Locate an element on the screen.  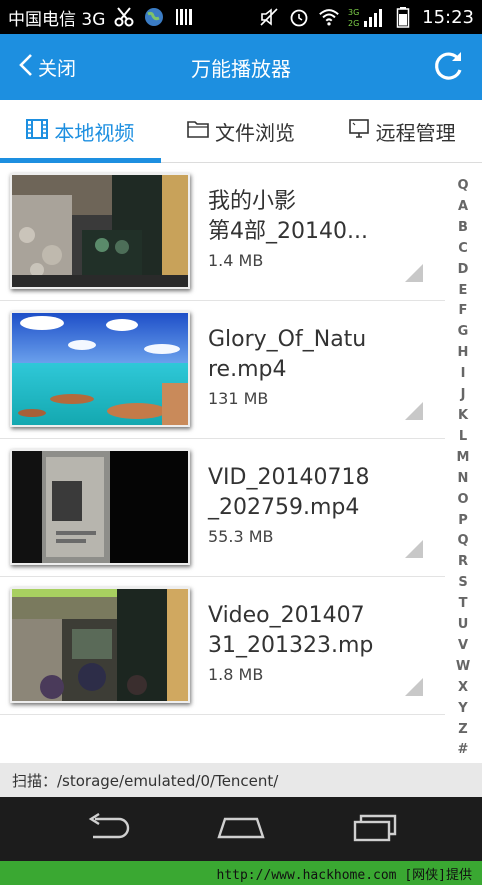
watermark-text: http://www.hackhome.com [网侠]提供 is located at coordinates (344, 875).